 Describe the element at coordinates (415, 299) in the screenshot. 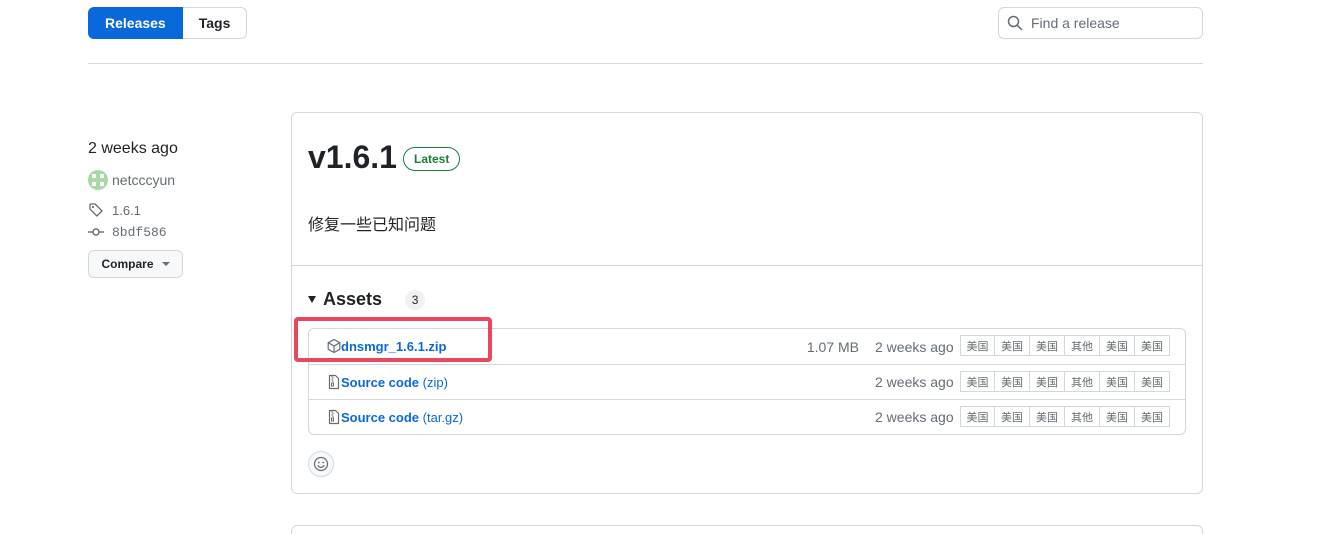

I see `assets-count-badge: 3` at that location.